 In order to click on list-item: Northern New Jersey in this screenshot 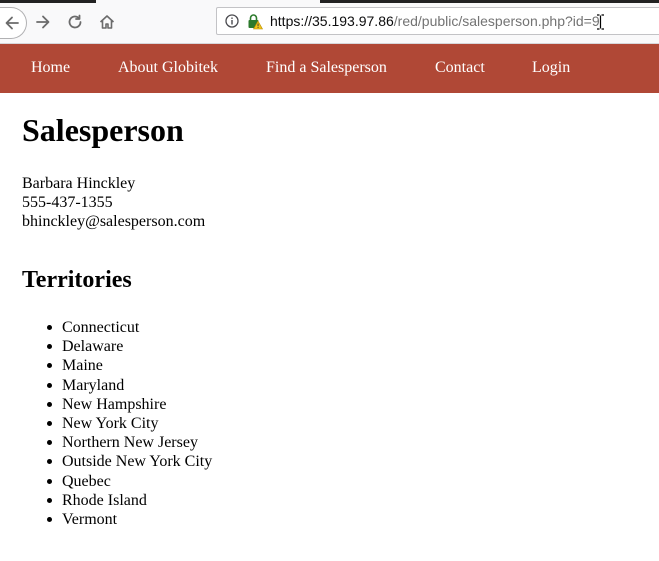, I will do `click(117, 442)`.